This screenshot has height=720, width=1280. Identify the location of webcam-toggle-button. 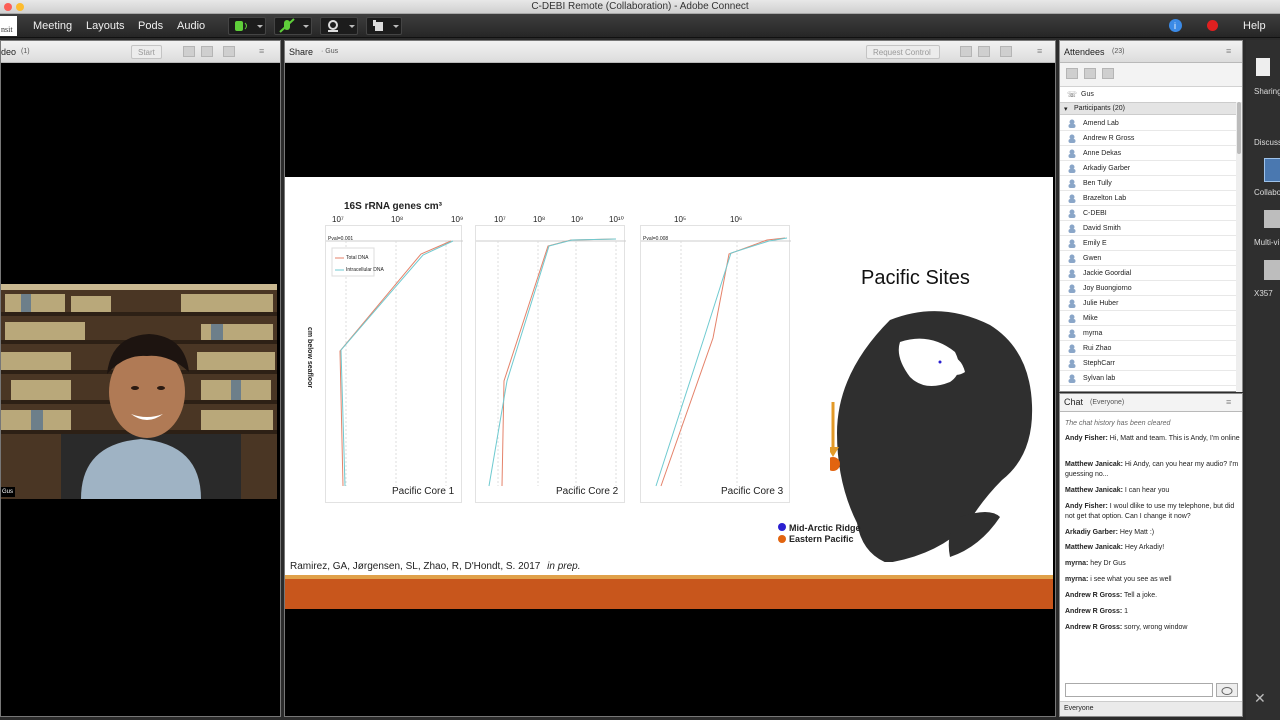
(339, 26).